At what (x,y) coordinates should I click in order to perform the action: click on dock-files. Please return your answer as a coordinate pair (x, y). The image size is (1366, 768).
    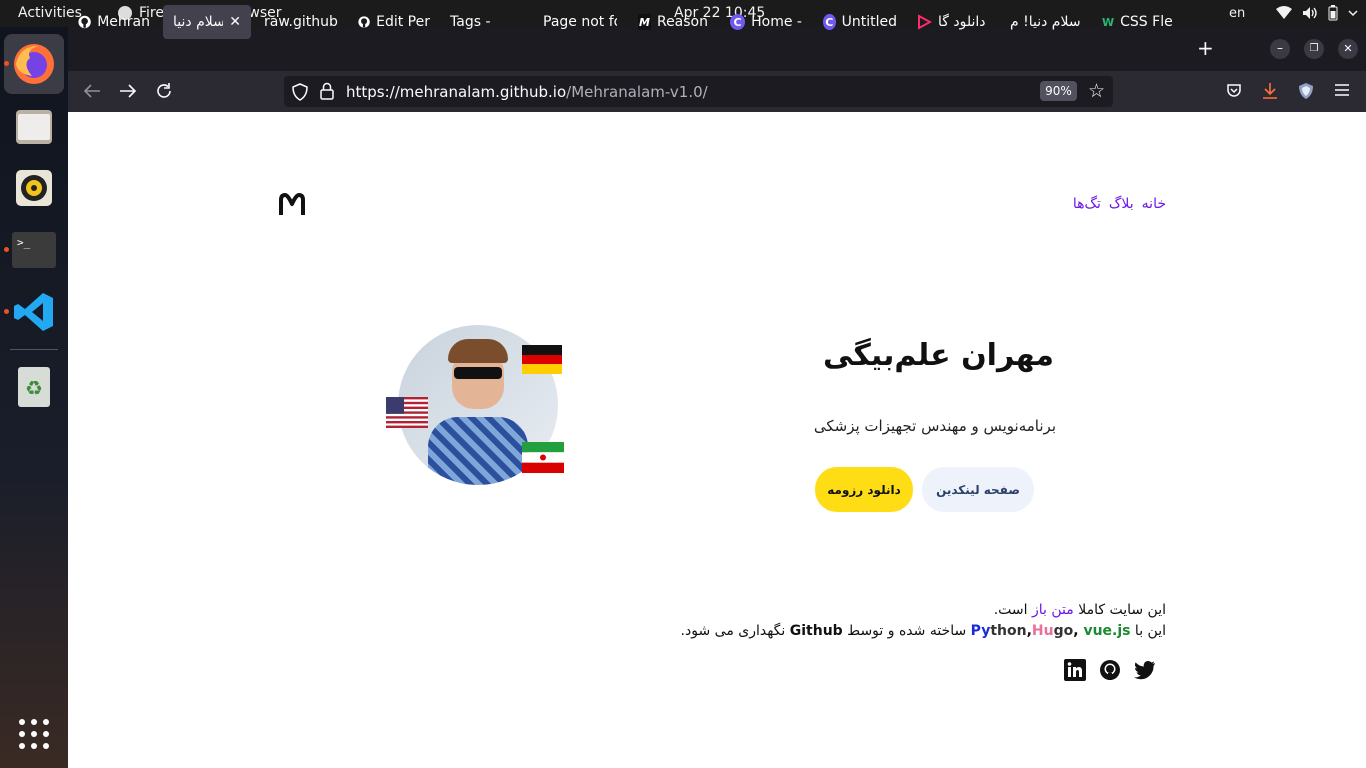
    Looking at the image, I should click on (34, 126).